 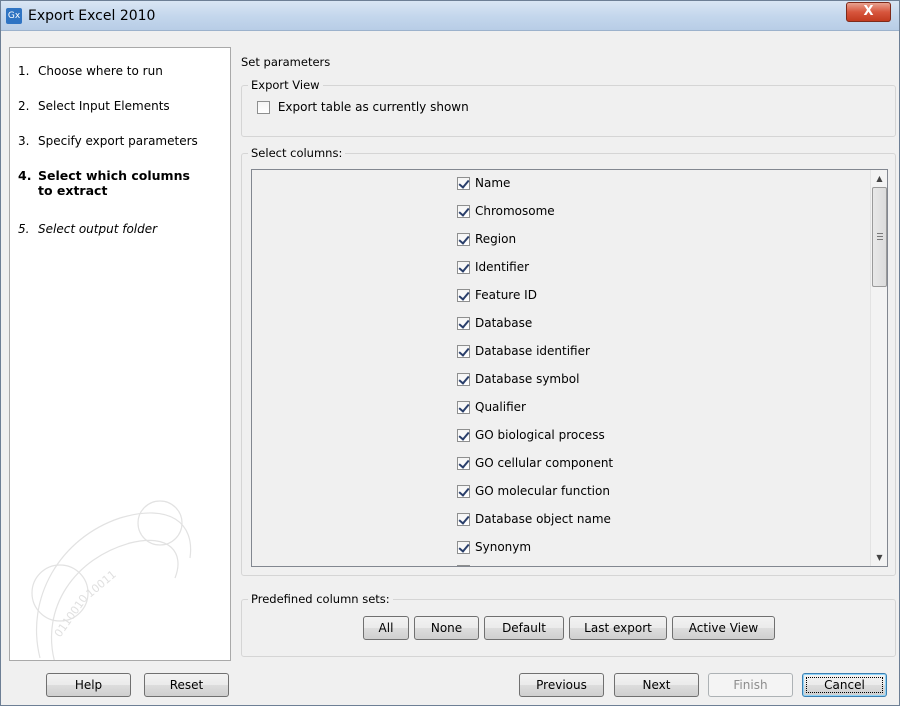 I want to click on wizard-step-3: 3. Specify export parameters, so click(x=108, y=141).